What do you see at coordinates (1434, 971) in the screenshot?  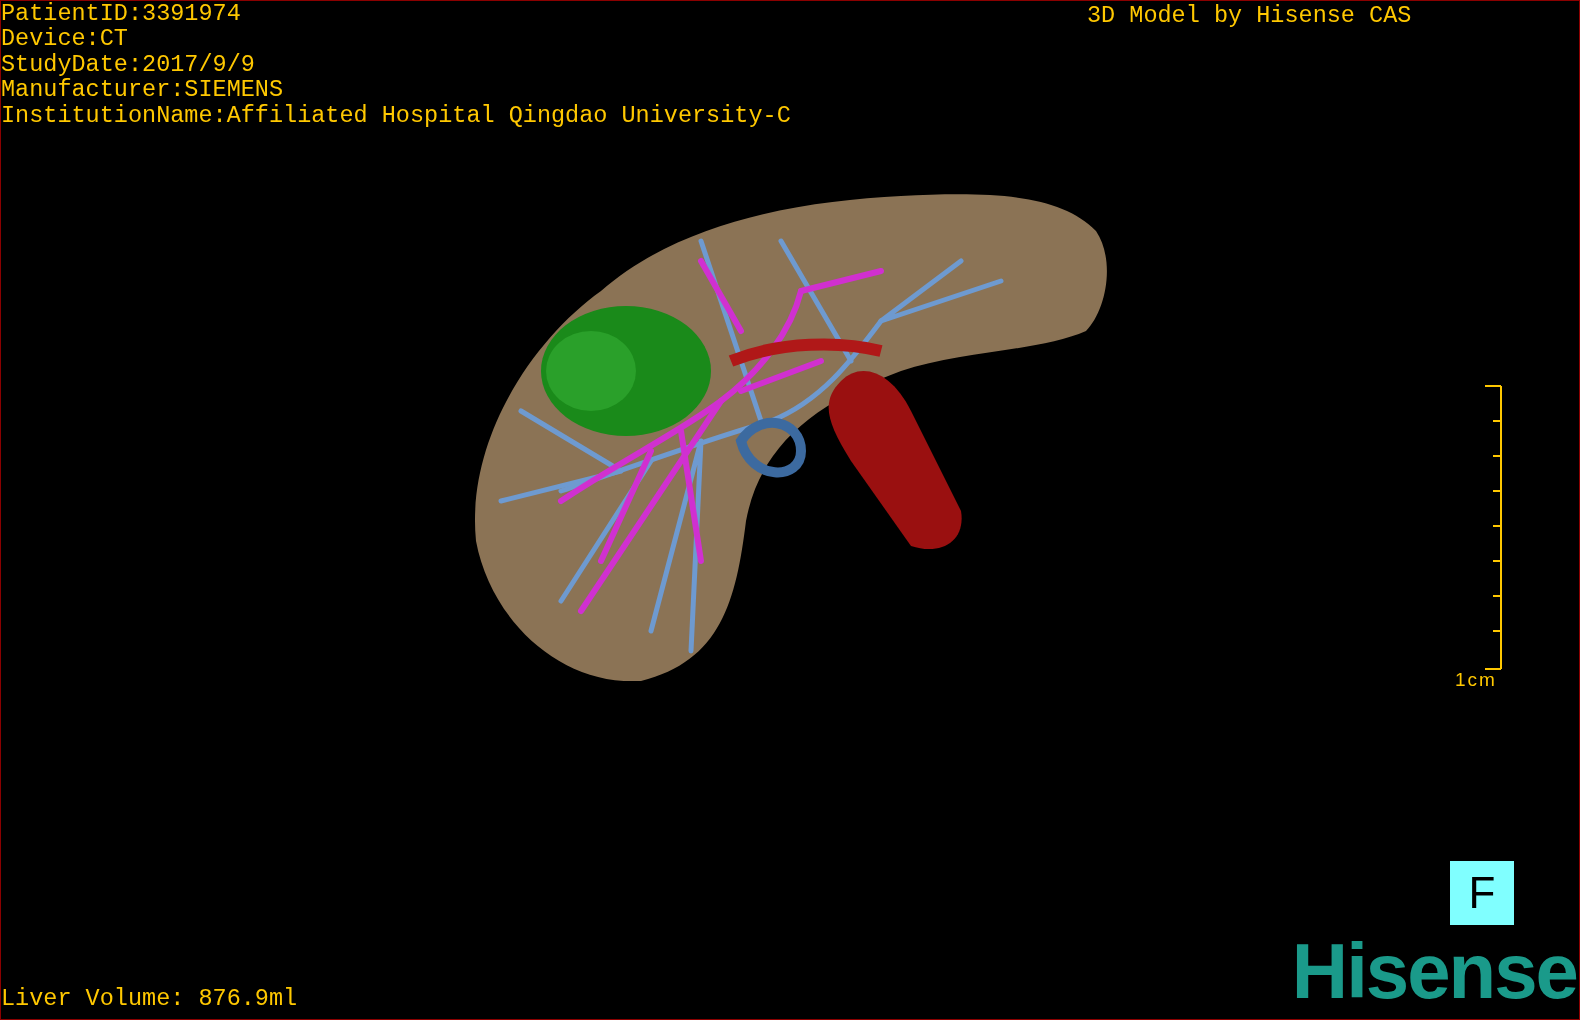 I see `logo: Hisense` at bounding box center [1434, 971].